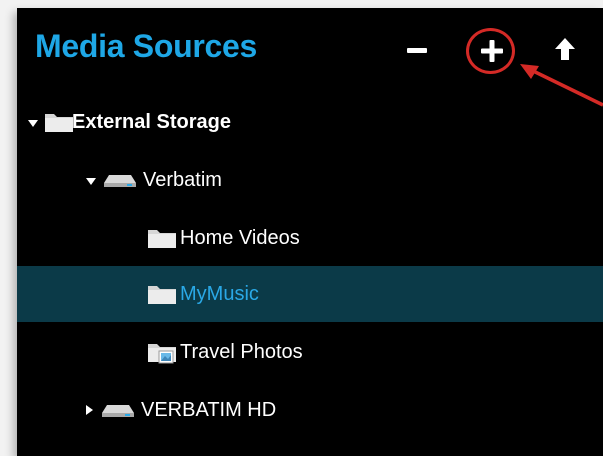 The width and height of the screenshot is (603, 456). Describe the element at coordinates (310, 410) in the screenshot. I see `tree-item-verbatim-hd: VERBATIM HD` at that location.